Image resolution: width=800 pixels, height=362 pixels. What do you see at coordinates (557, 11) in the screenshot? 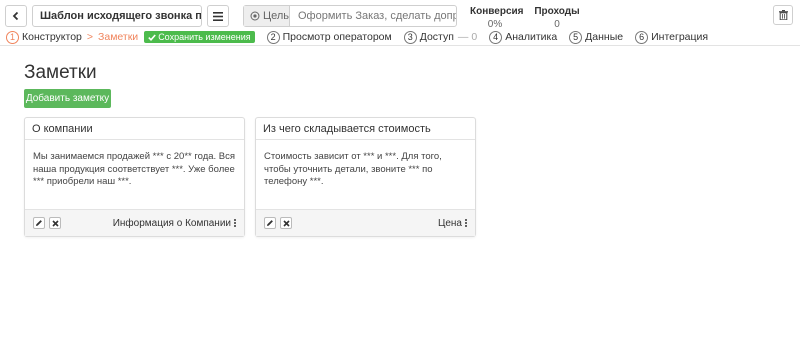
I see `passes-label: Проходы` at bounding box center [557, 11].